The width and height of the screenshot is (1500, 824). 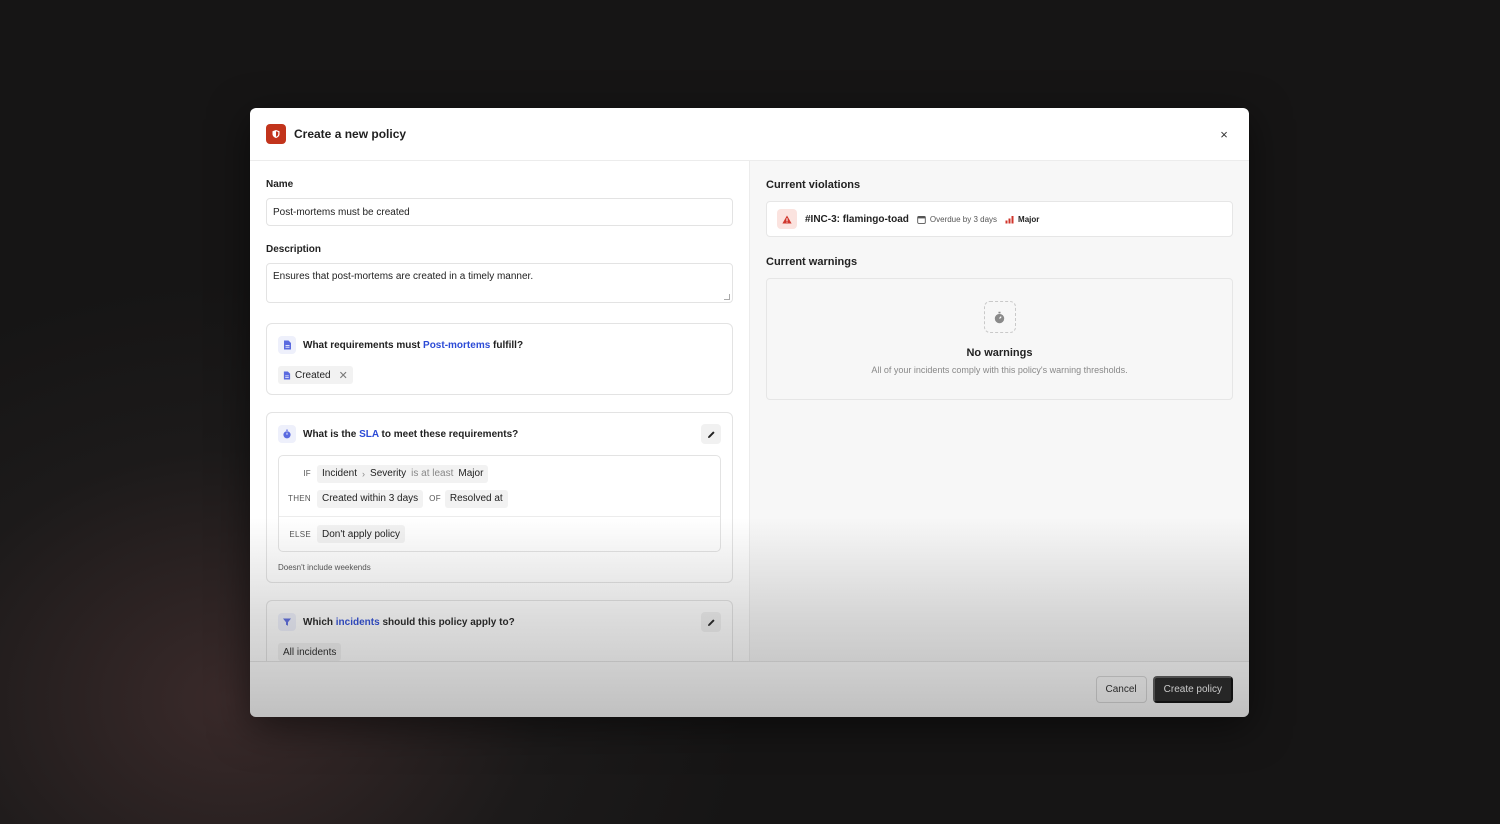 What do you see at coordinates (1192, 689) in the screenshot?
I see `create-policy-button: Create policy` at bounding box center [1192, 689].